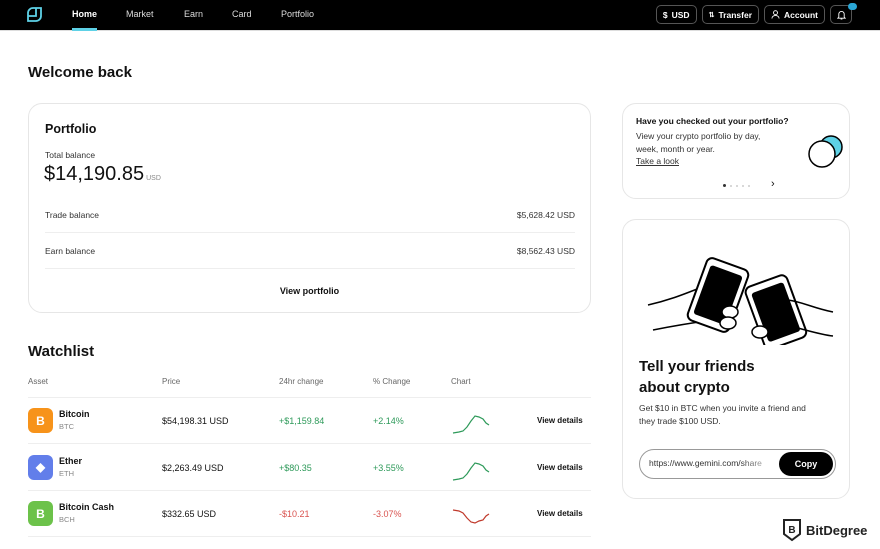 The width and height of the screenshot is (880, 549). I want to click on trade-balance-row: Trade balance $5,628.42 USD, so click(310, 215).